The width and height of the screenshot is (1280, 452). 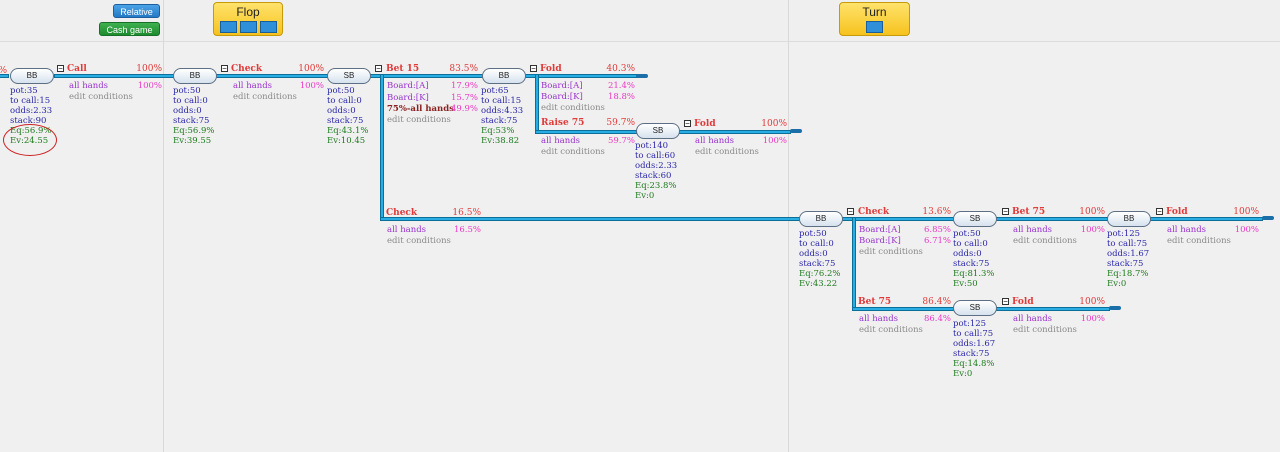 I want to click on equity-stat: Eq:81.3%, so click(x=974, y=274).